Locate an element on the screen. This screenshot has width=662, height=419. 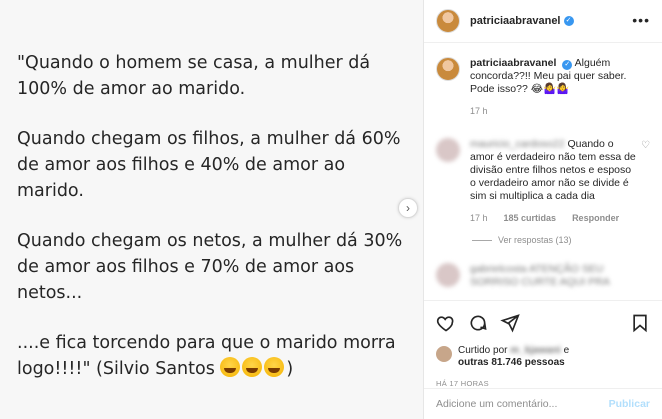
view-replies-button: Ver respostas (13) is located at coordinates (543, 240).